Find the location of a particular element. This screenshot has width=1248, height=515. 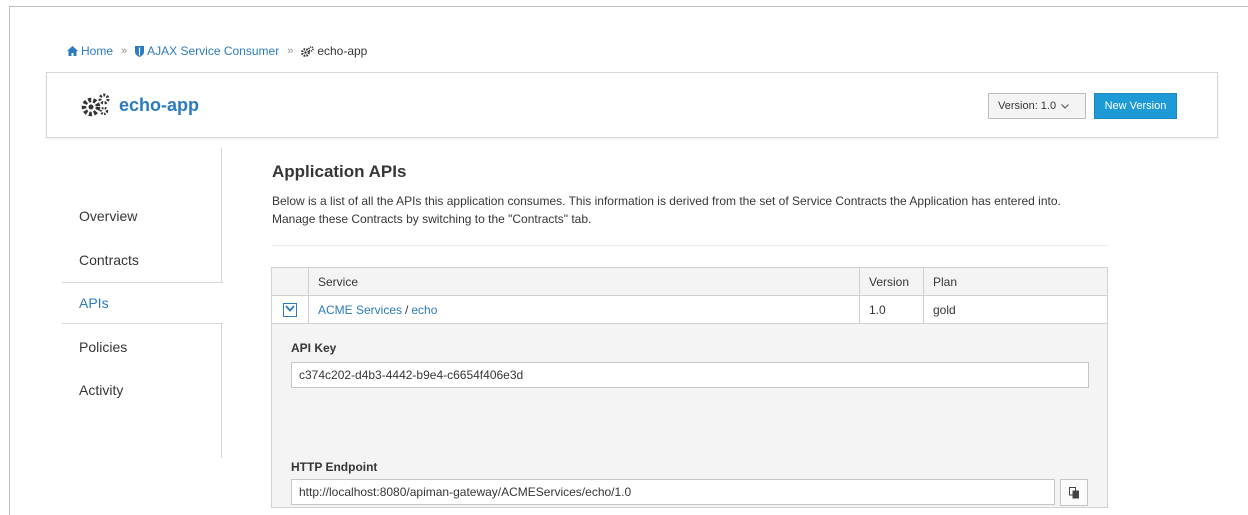

version-cell: 1.0 is located at coordinates (892, 309).